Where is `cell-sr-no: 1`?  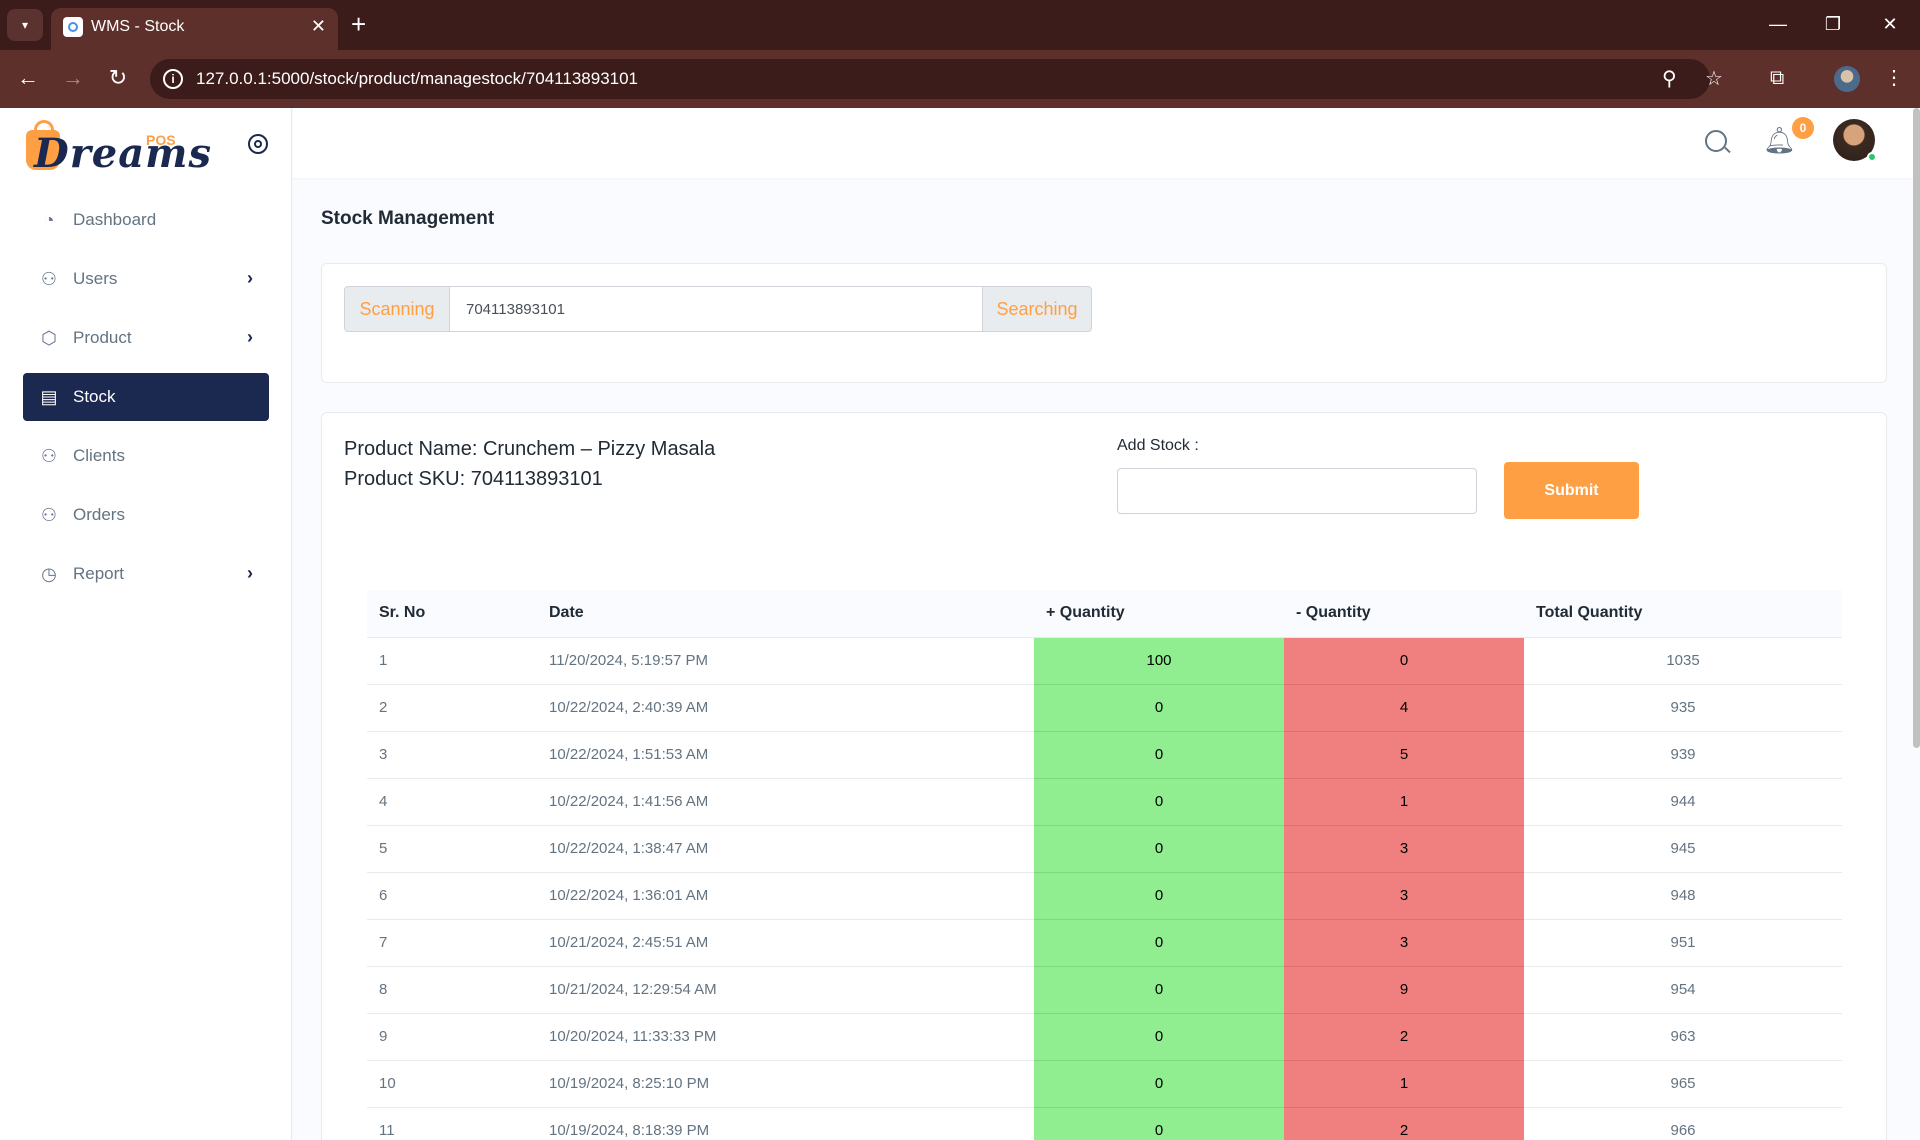
cell-sr-no: 1 is located at coordinates (452, 661).